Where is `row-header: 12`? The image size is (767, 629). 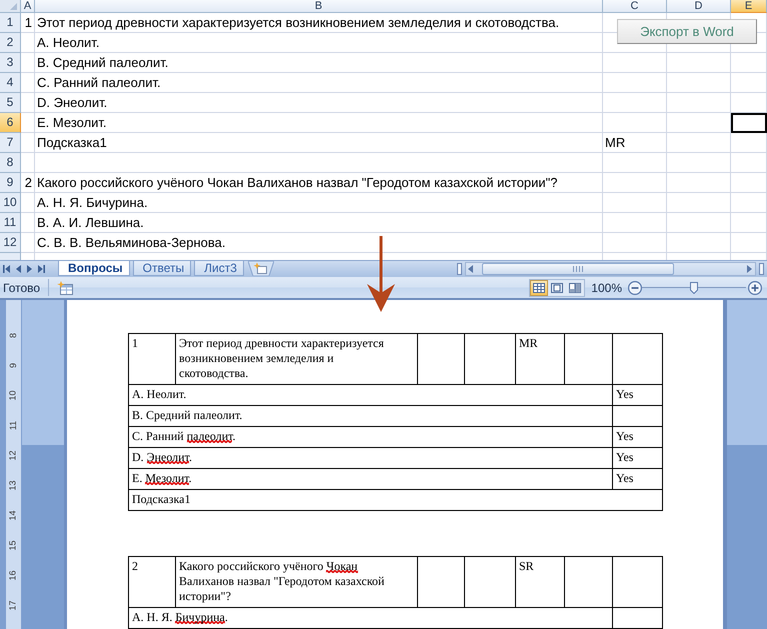 row-header: 12 is located at coordinates (10, 243).